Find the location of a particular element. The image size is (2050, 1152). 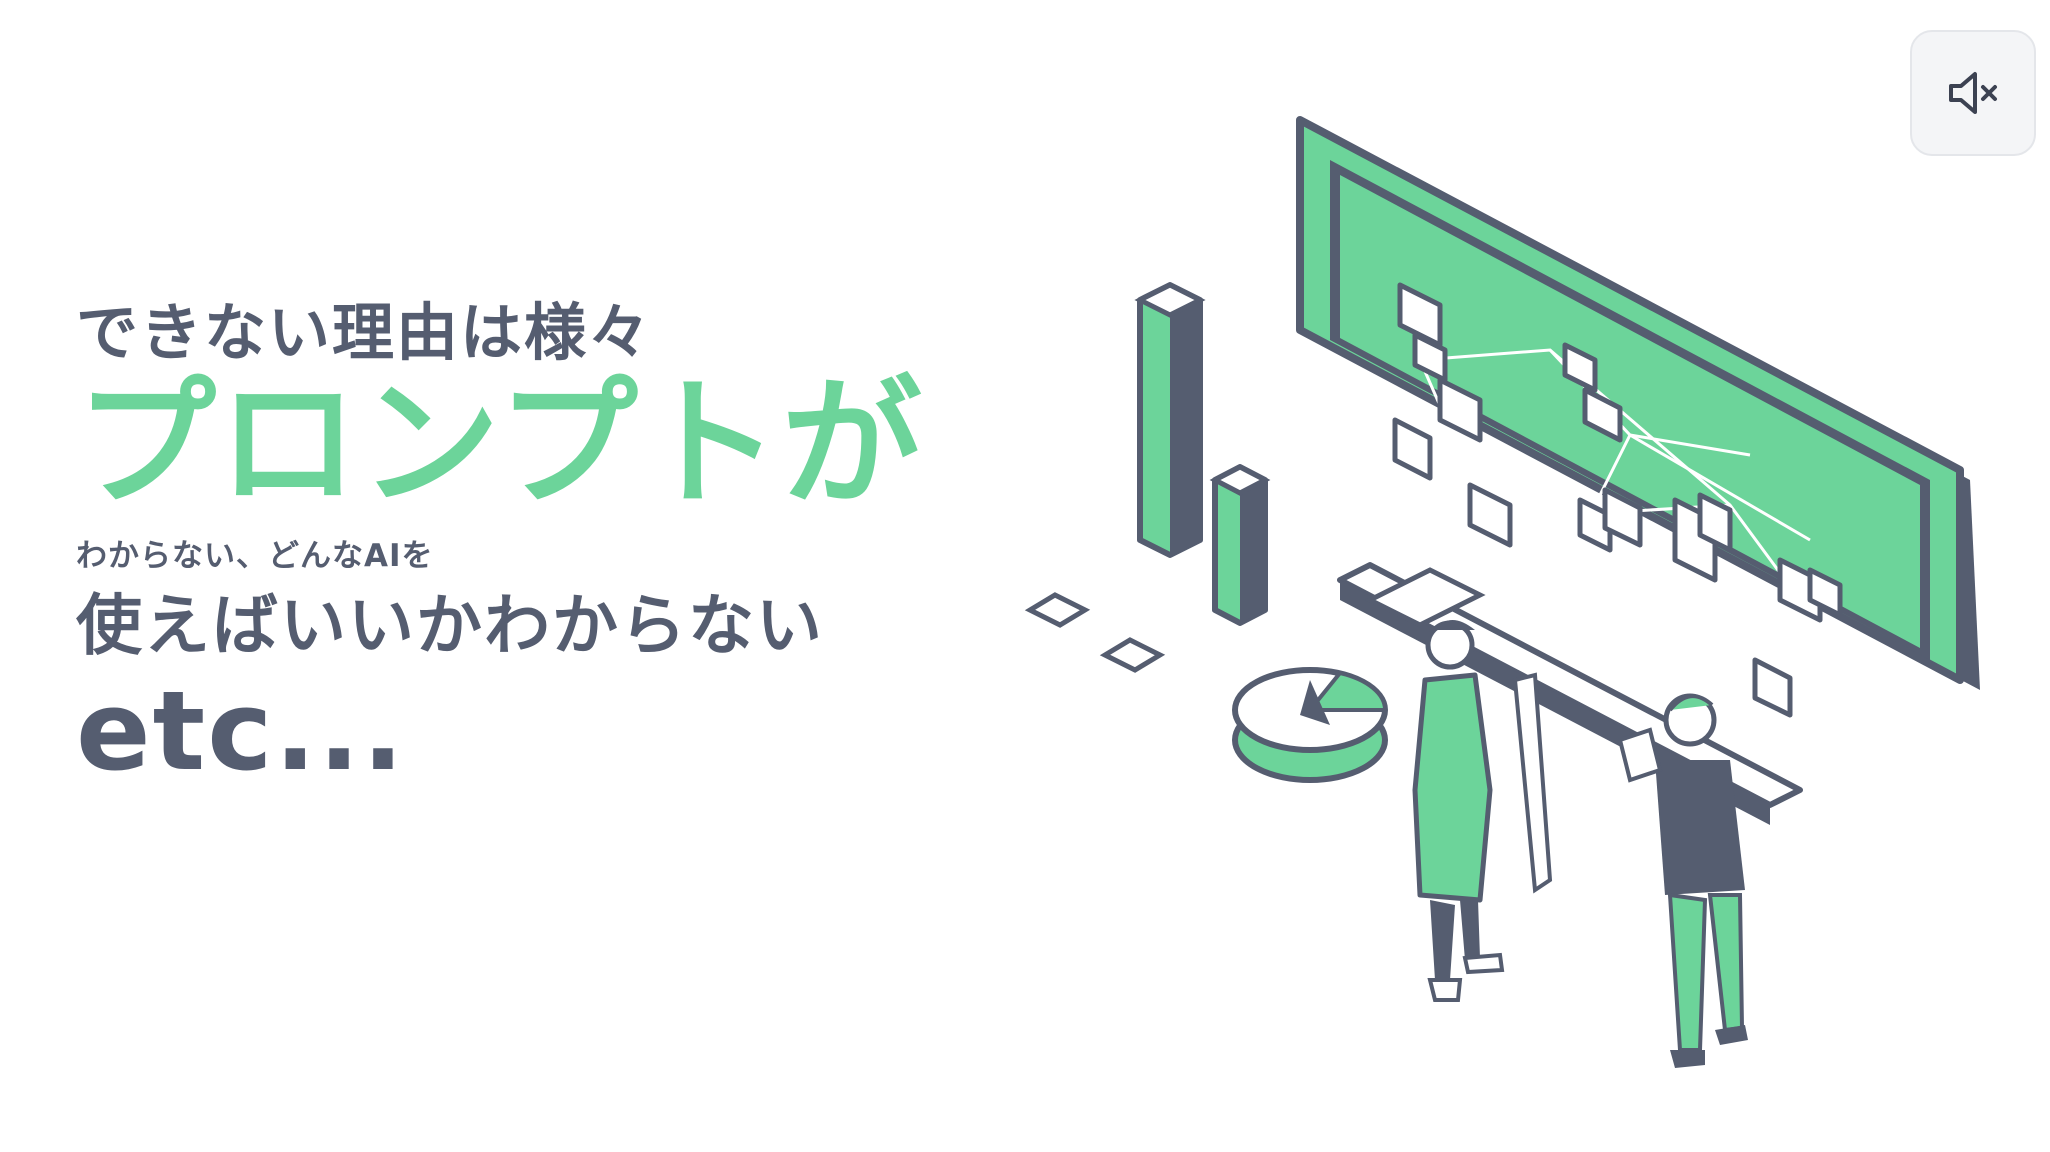

person-left is located at coordinates (1482, 811).